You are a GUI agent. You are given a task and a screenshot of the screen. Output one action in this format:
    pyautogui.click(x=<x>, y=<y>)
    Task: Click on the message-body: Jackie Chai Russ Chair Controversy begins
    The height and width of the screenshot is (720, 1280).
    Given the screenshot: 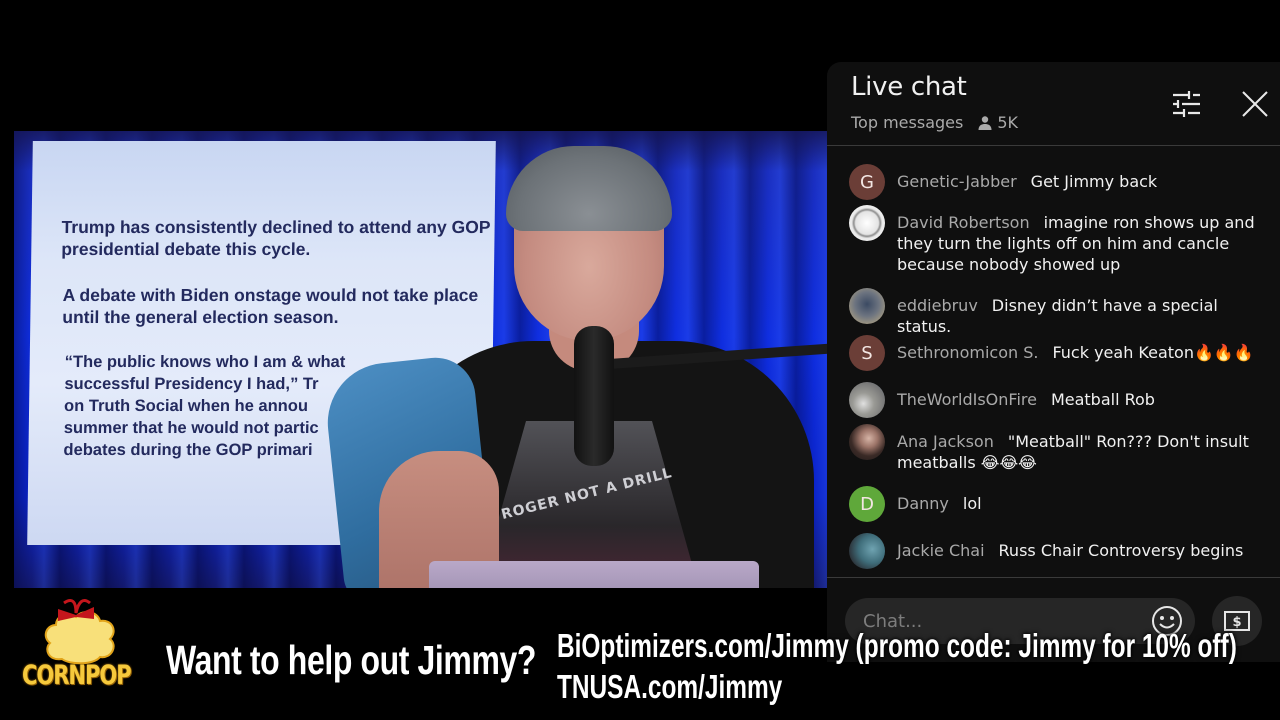 What is the action you would take?
    pyautogui.click(x=1083, y=550)
    